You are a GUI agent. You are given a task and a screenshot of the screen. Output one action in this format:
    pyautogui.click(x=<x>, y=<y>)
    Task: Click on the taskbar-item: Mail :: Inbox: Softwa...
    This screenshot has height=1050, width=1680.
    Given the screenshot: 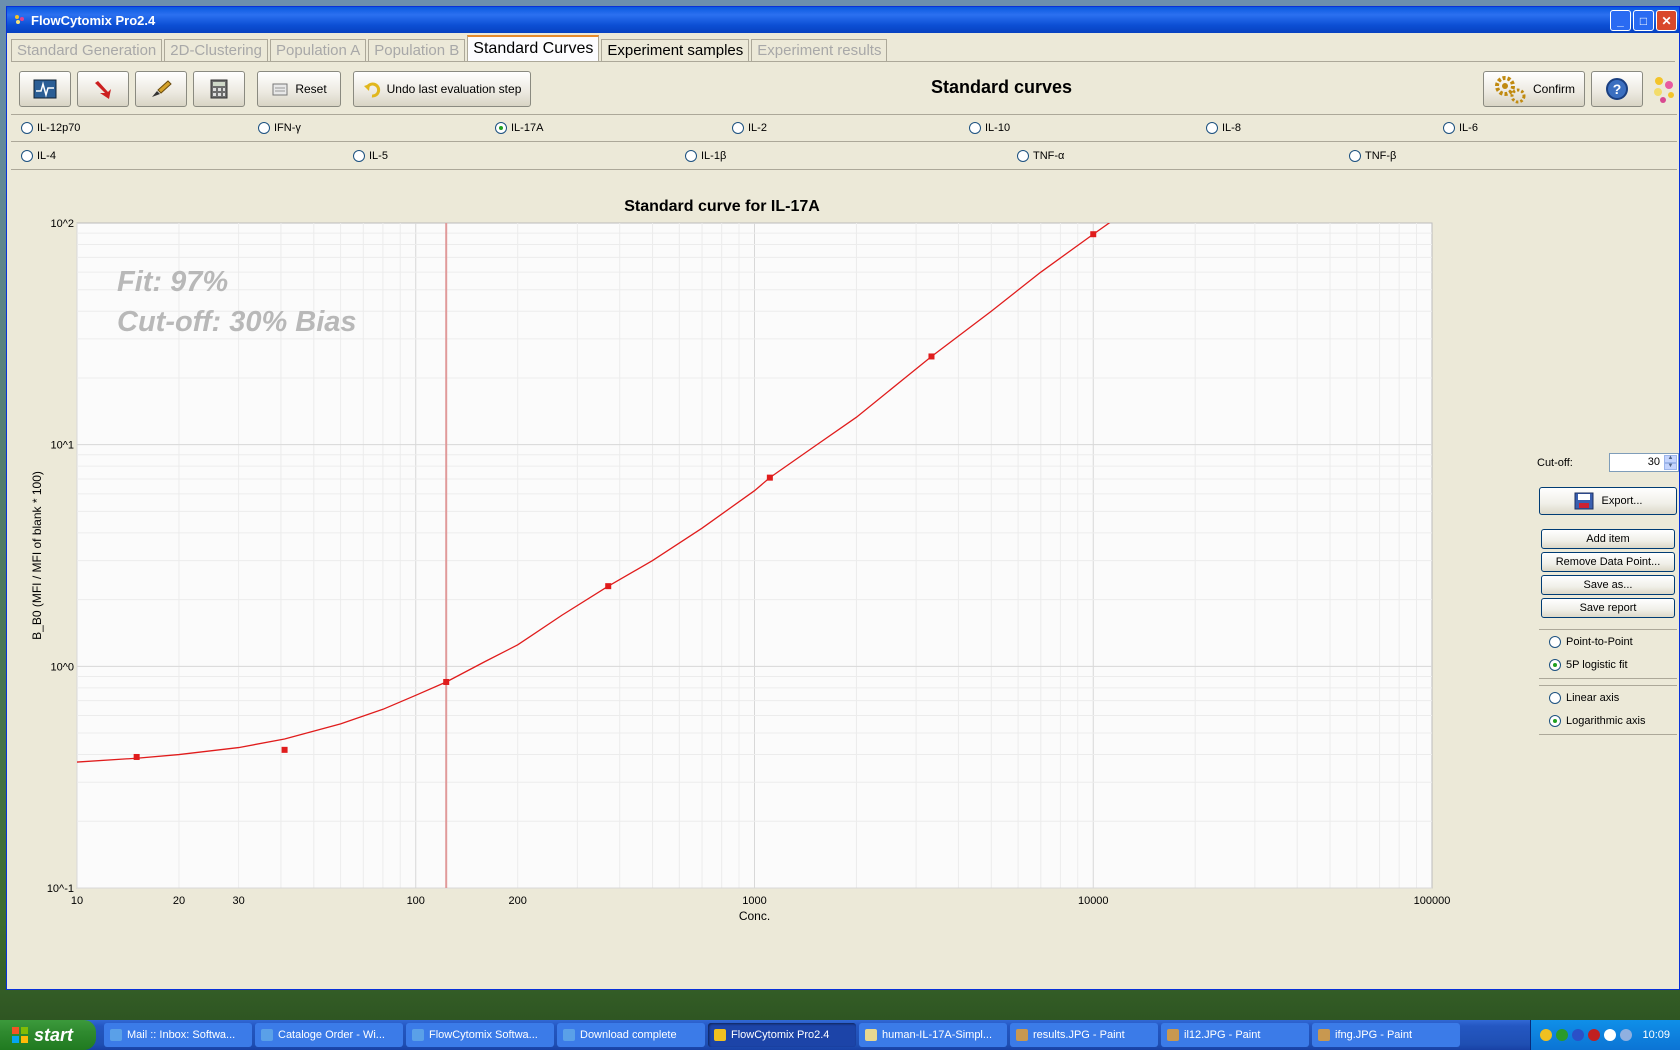 What is the action you would take?
    pyautogui.click(x=178, y=1035)
    